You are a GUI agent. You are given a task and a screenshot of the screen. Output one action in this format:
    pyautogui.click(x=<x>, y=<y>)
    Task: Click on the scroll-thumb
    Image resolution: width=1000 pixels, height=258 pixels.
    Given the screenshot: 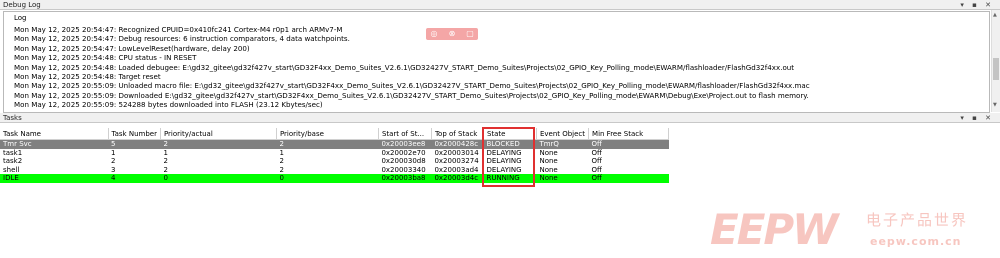 What is the action you would take?
    pyautogui.click(x=996, y=69)
    